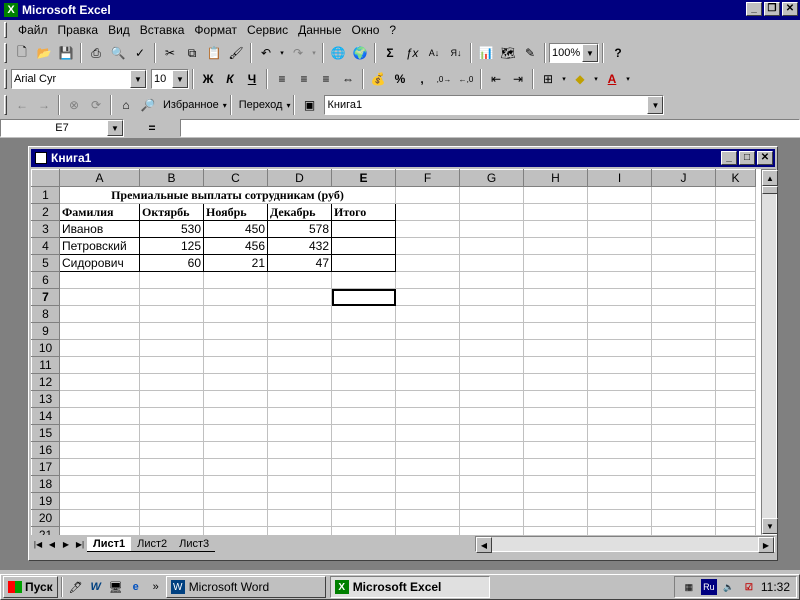  Describe the element at coordinates (770, 526) in the screenshot. I see `scroll-down-icon: ▼` at that location.